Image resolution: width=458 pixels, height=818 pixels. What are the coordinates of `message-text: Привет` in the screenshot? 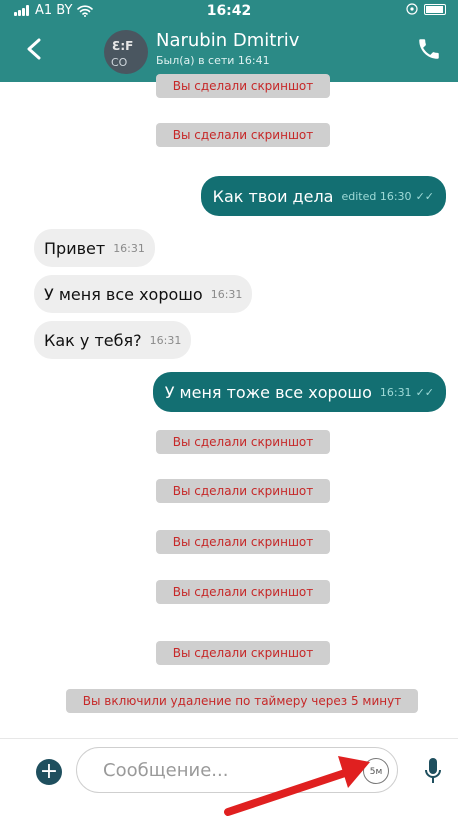 It's located at (75, 248).